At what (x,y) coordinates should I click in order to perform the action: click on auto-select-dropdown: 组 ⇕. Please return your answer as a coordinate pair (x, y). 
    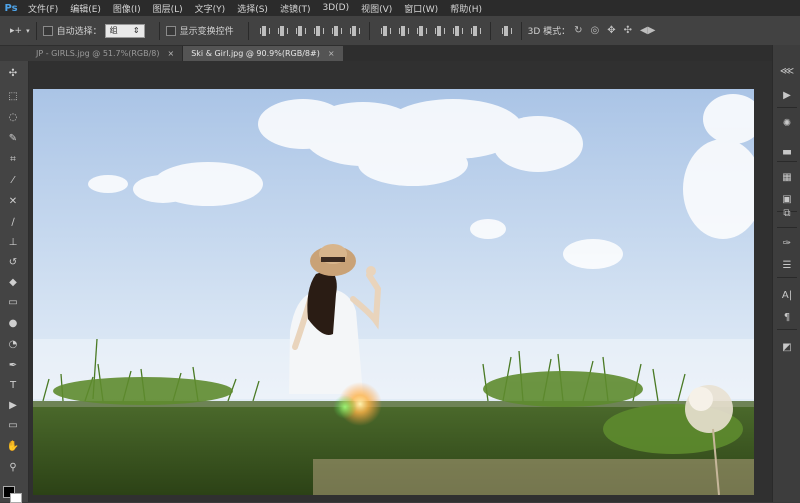
    Looking at the image, I should click on (124, 30).